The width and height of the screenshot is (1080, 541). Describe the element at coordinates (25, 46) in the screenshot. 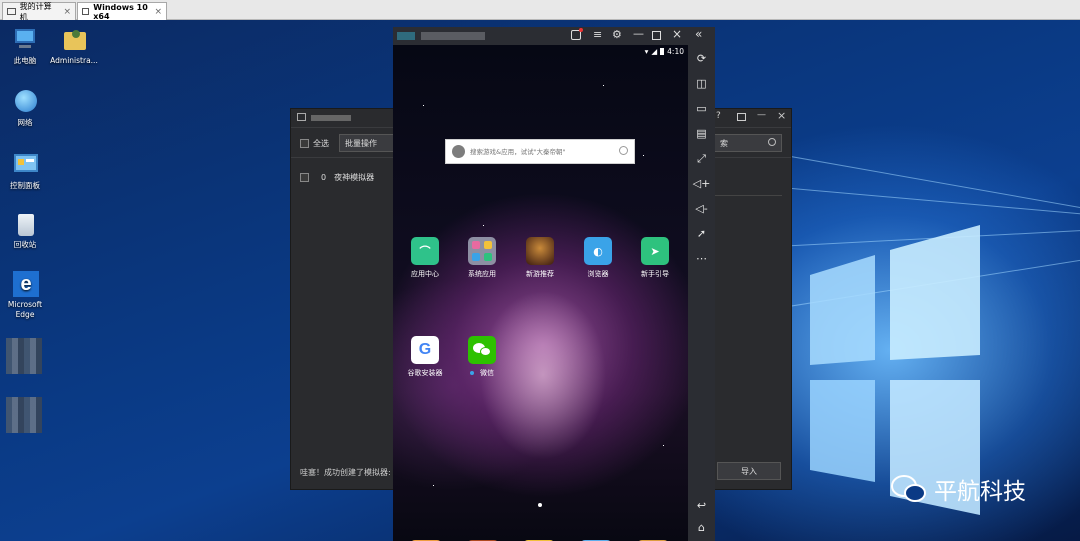

I see `desktop-icon-this-pc: 此电脑` at that location.